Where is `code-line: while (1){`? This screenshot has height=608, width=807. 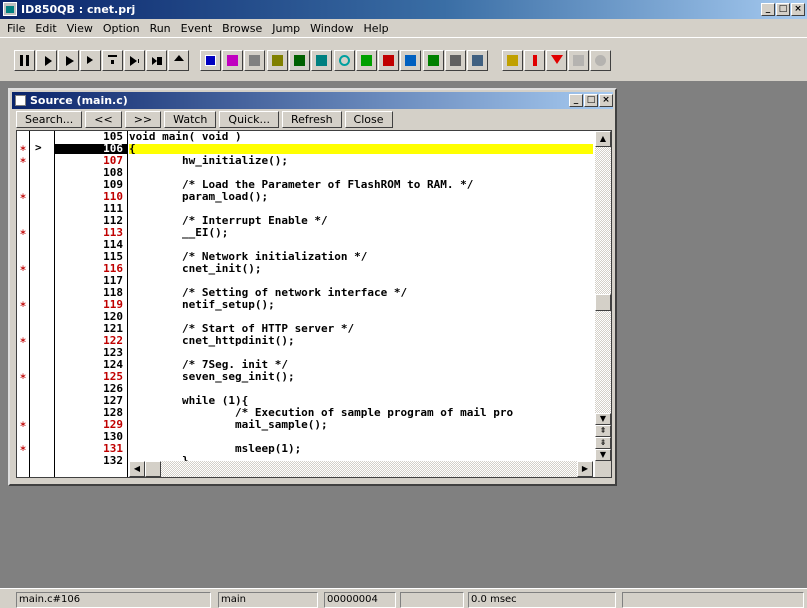 code-line: while (1){ is located at coordinates (188, 400).